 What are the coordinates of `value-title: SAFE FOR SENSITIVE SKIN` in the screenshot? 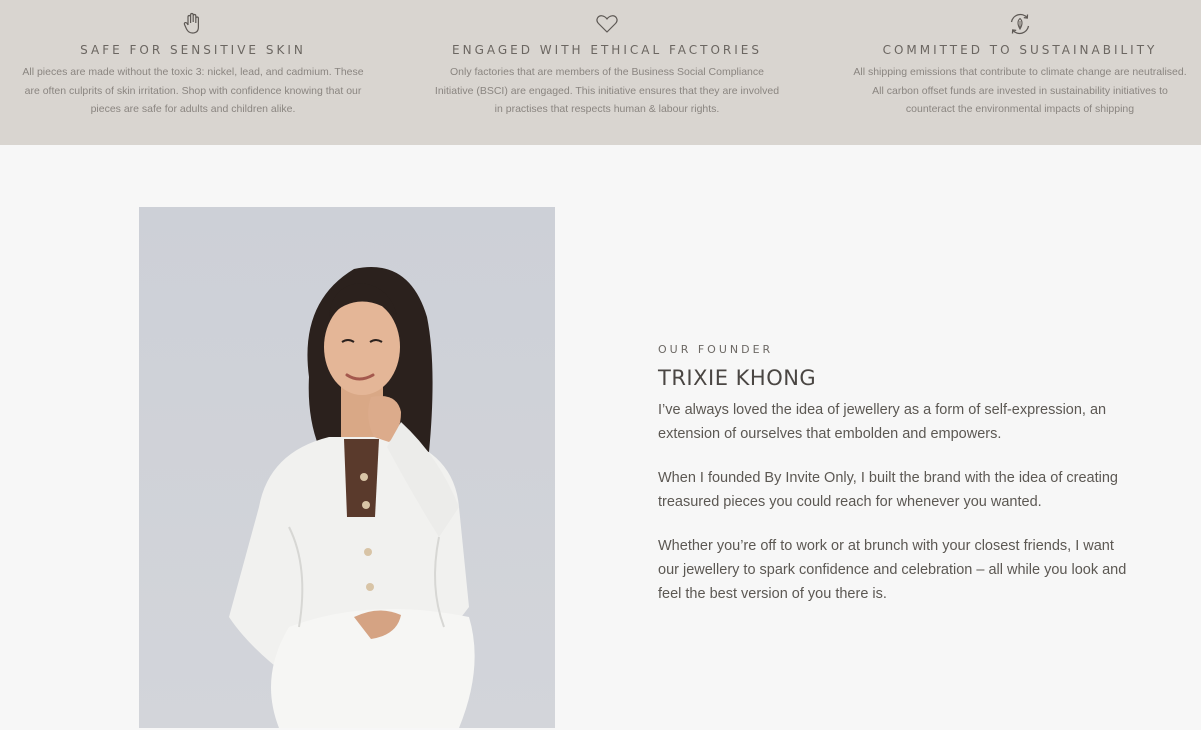 It's located at (193, 50).